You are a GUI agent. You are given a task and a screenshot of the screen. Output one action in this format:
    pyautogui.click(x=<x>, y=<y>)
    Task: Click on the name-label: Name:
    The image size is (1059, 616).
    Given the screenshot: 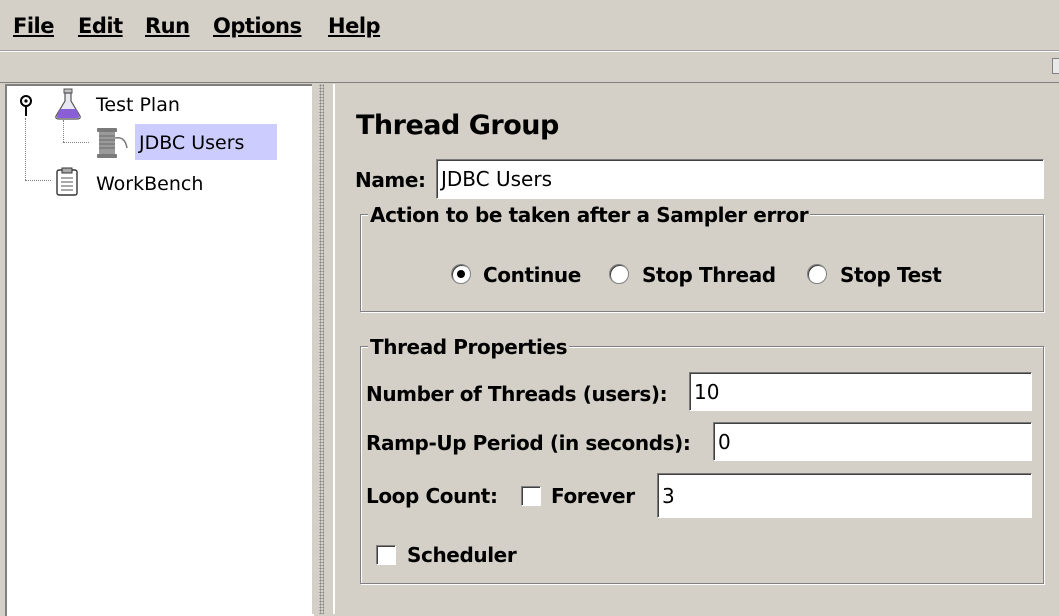 What is the action you would take?
    pyautogui.click(x=390, y=180)
    